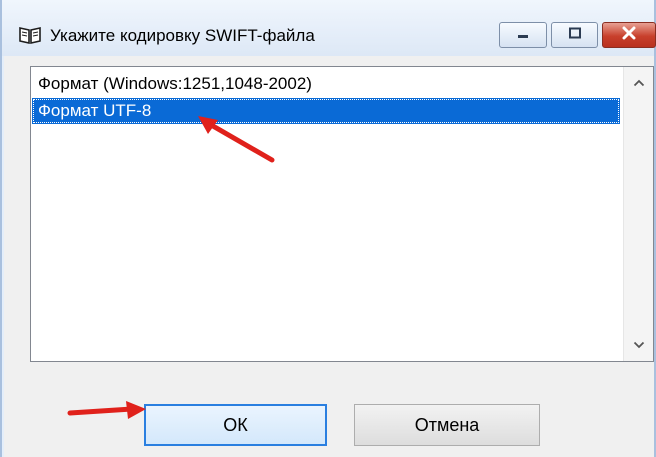  What do you see at coordinates (182, 35) in the screenshot?
I see `window-title: Укажите кодировку SWIFT-файла` at bounding box center [182, 35].